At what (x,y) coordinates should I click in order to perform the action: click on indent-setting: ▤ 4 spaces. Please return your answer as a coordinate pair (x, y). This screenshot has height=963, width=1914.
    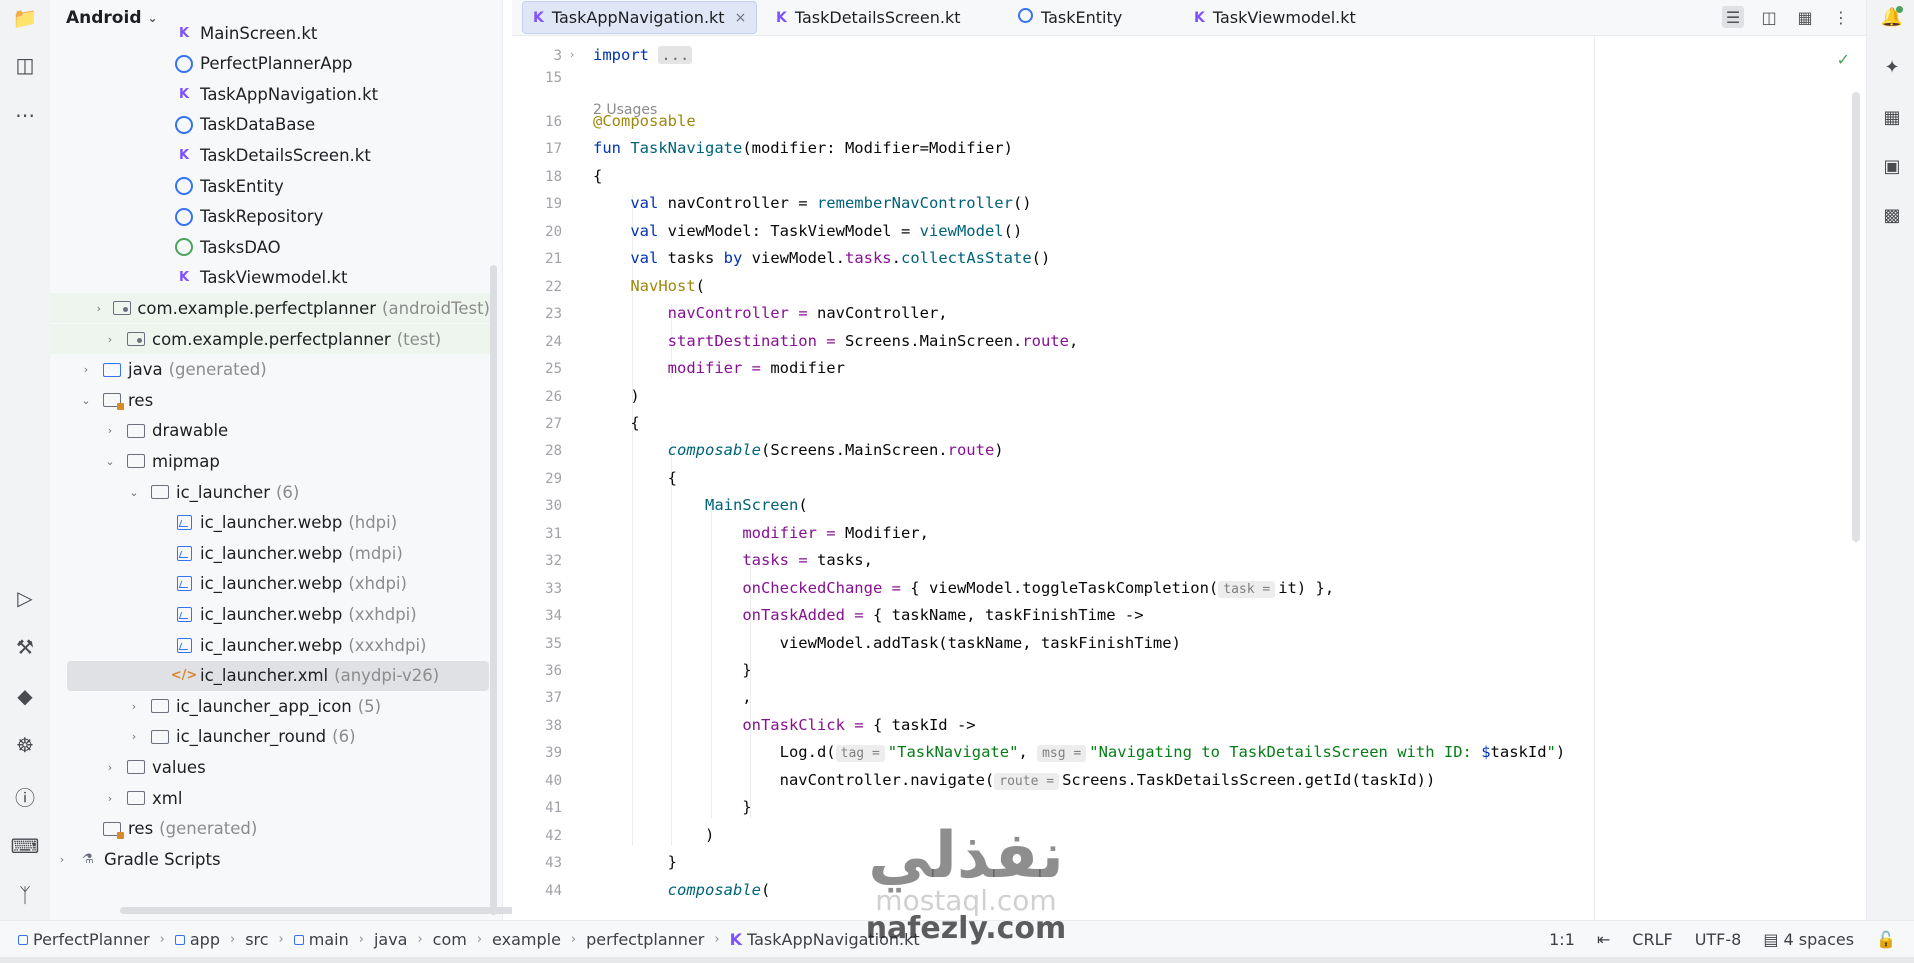
    Looking at the image, I should click on (1808, 939).